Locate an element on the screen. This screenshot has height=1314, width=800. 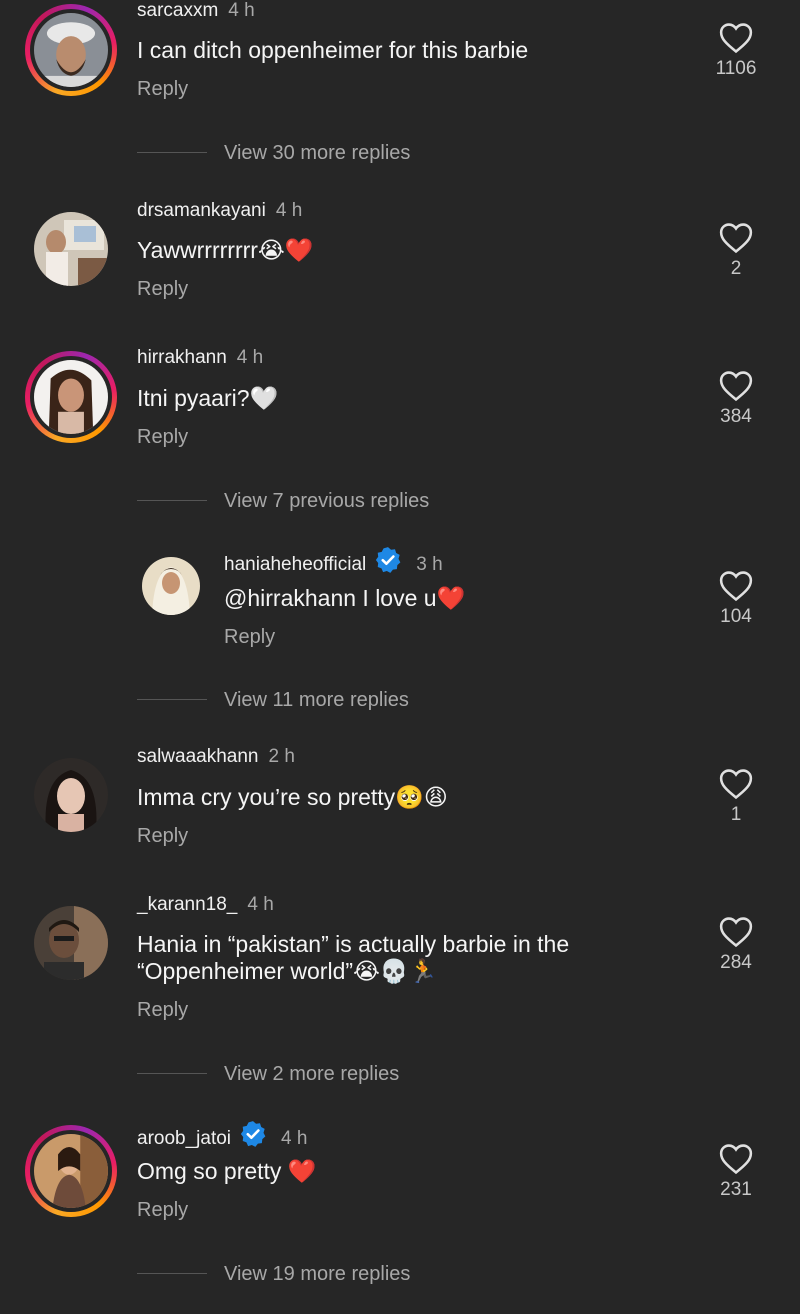
view-more-replies: View 11 more replies is located at coordinates (316, 700).